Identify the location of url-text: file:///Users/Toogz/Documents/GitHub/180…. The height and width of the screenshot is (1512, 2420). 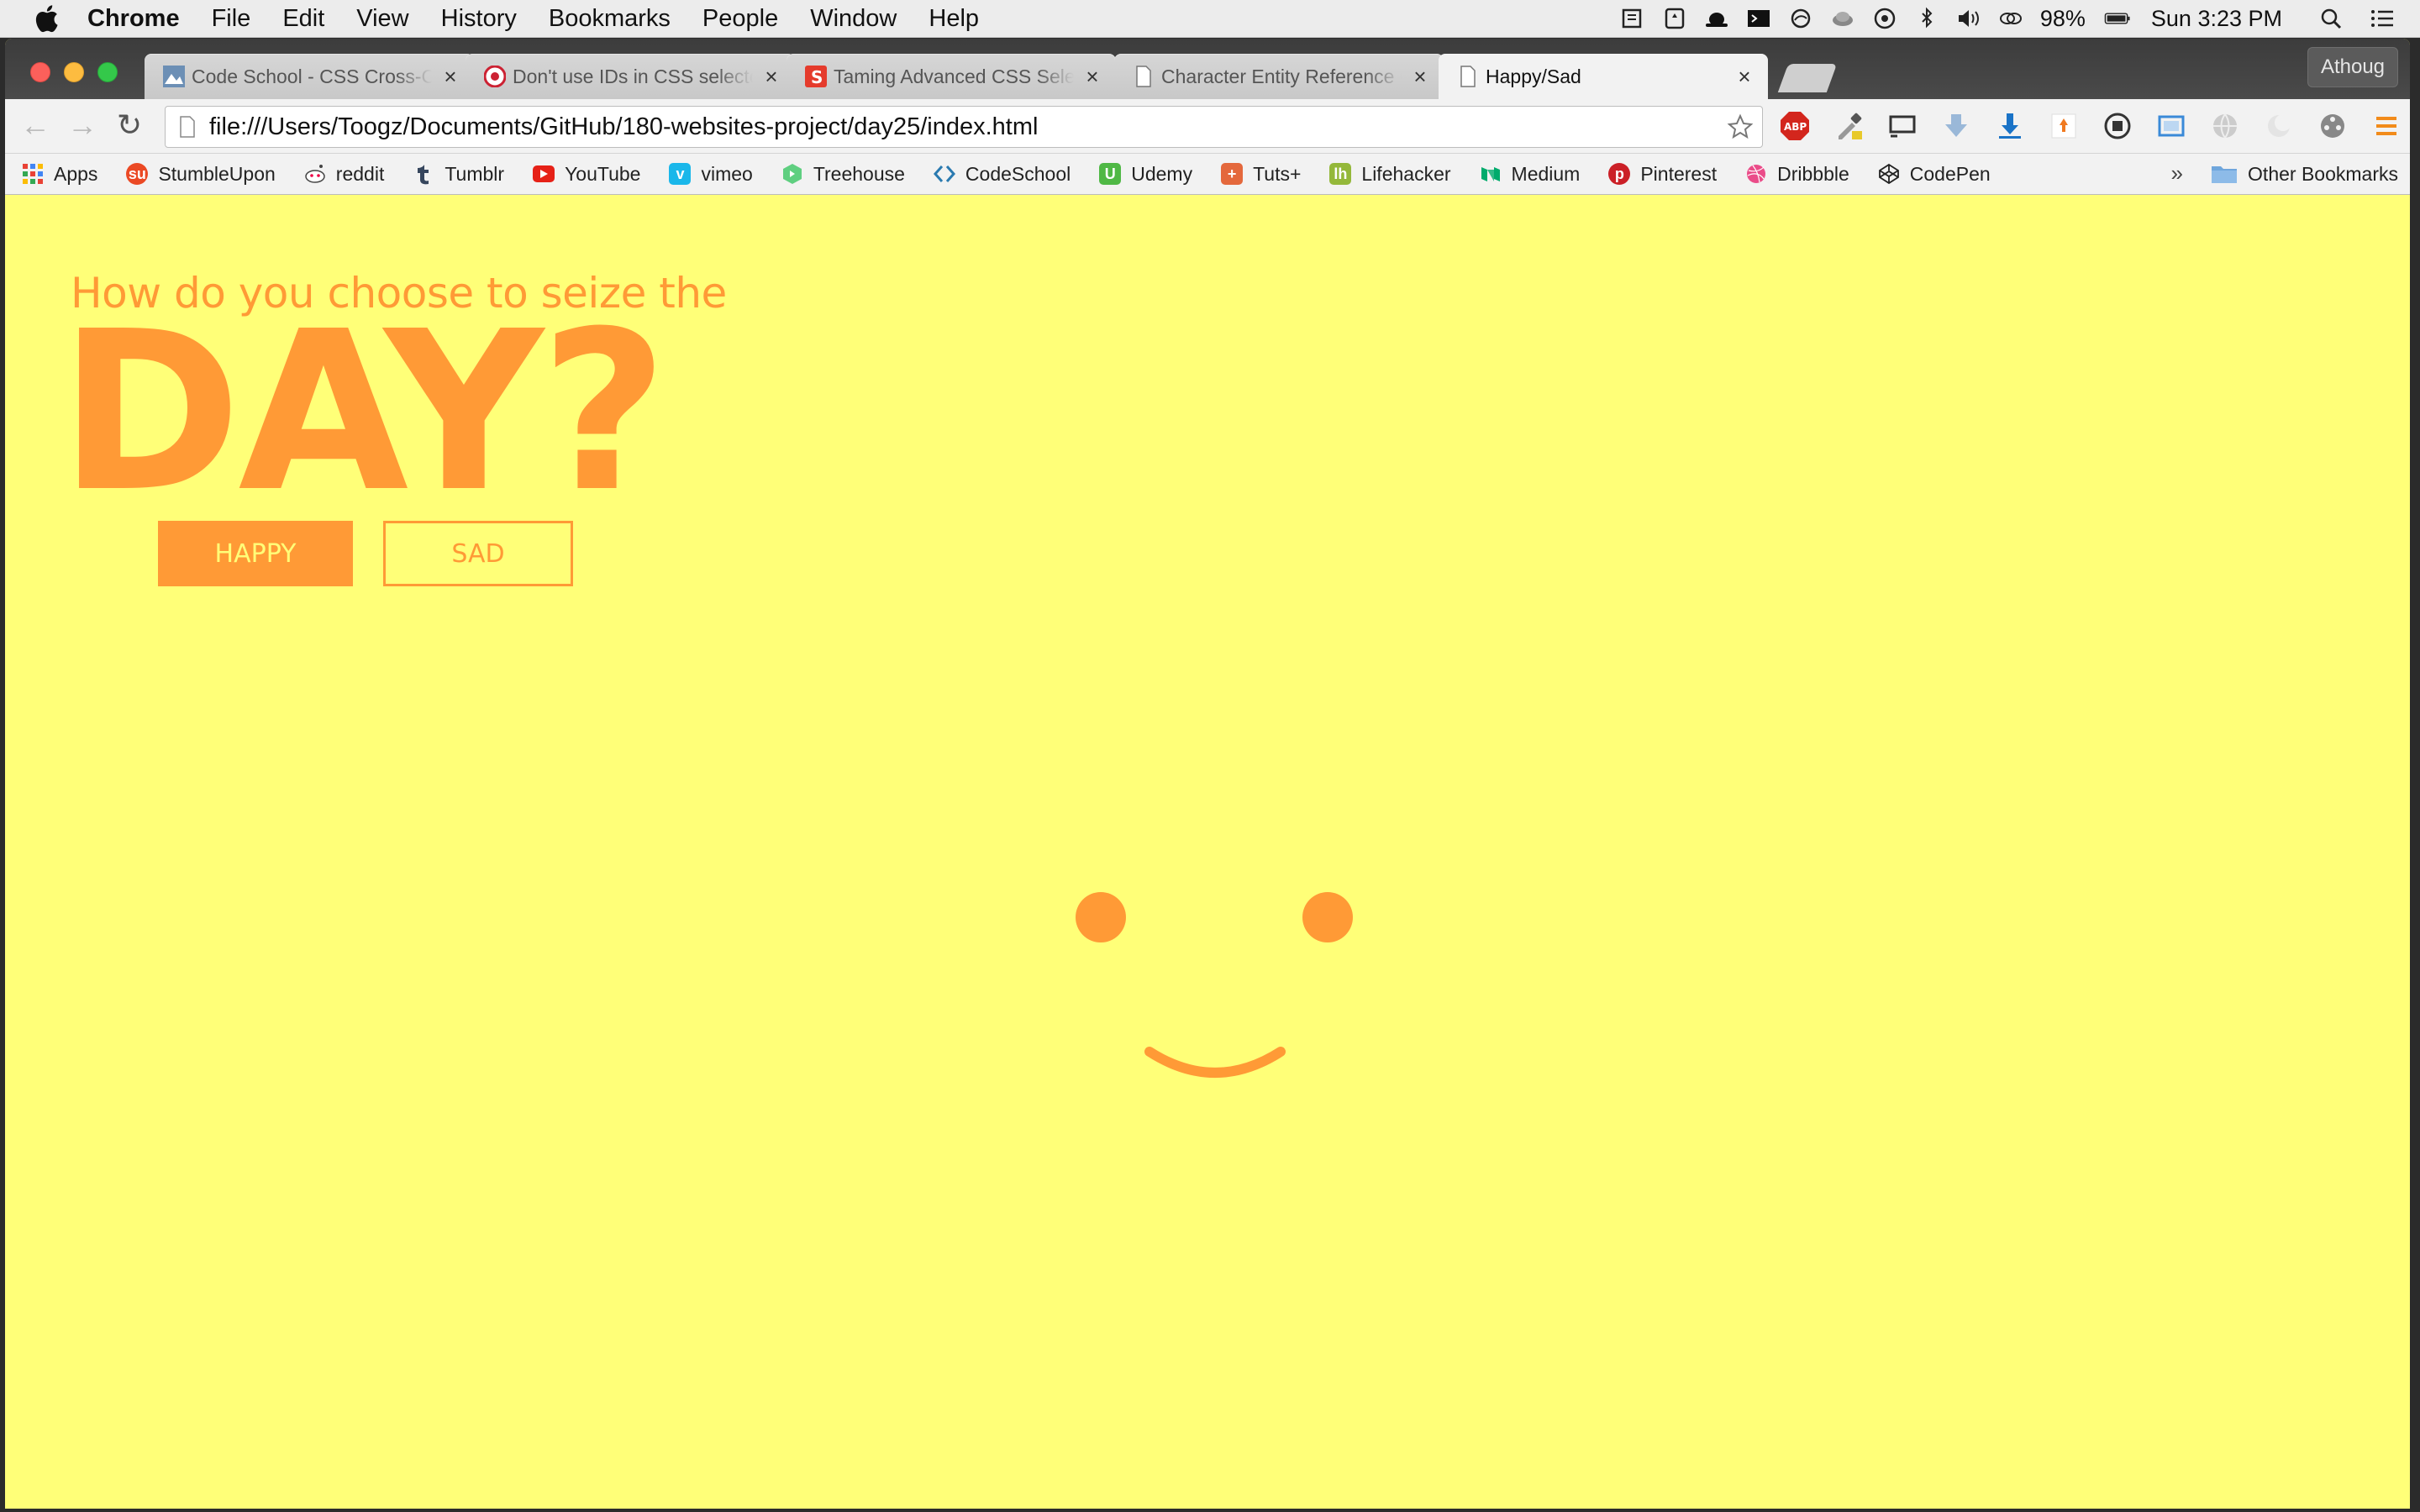
(623, 127).